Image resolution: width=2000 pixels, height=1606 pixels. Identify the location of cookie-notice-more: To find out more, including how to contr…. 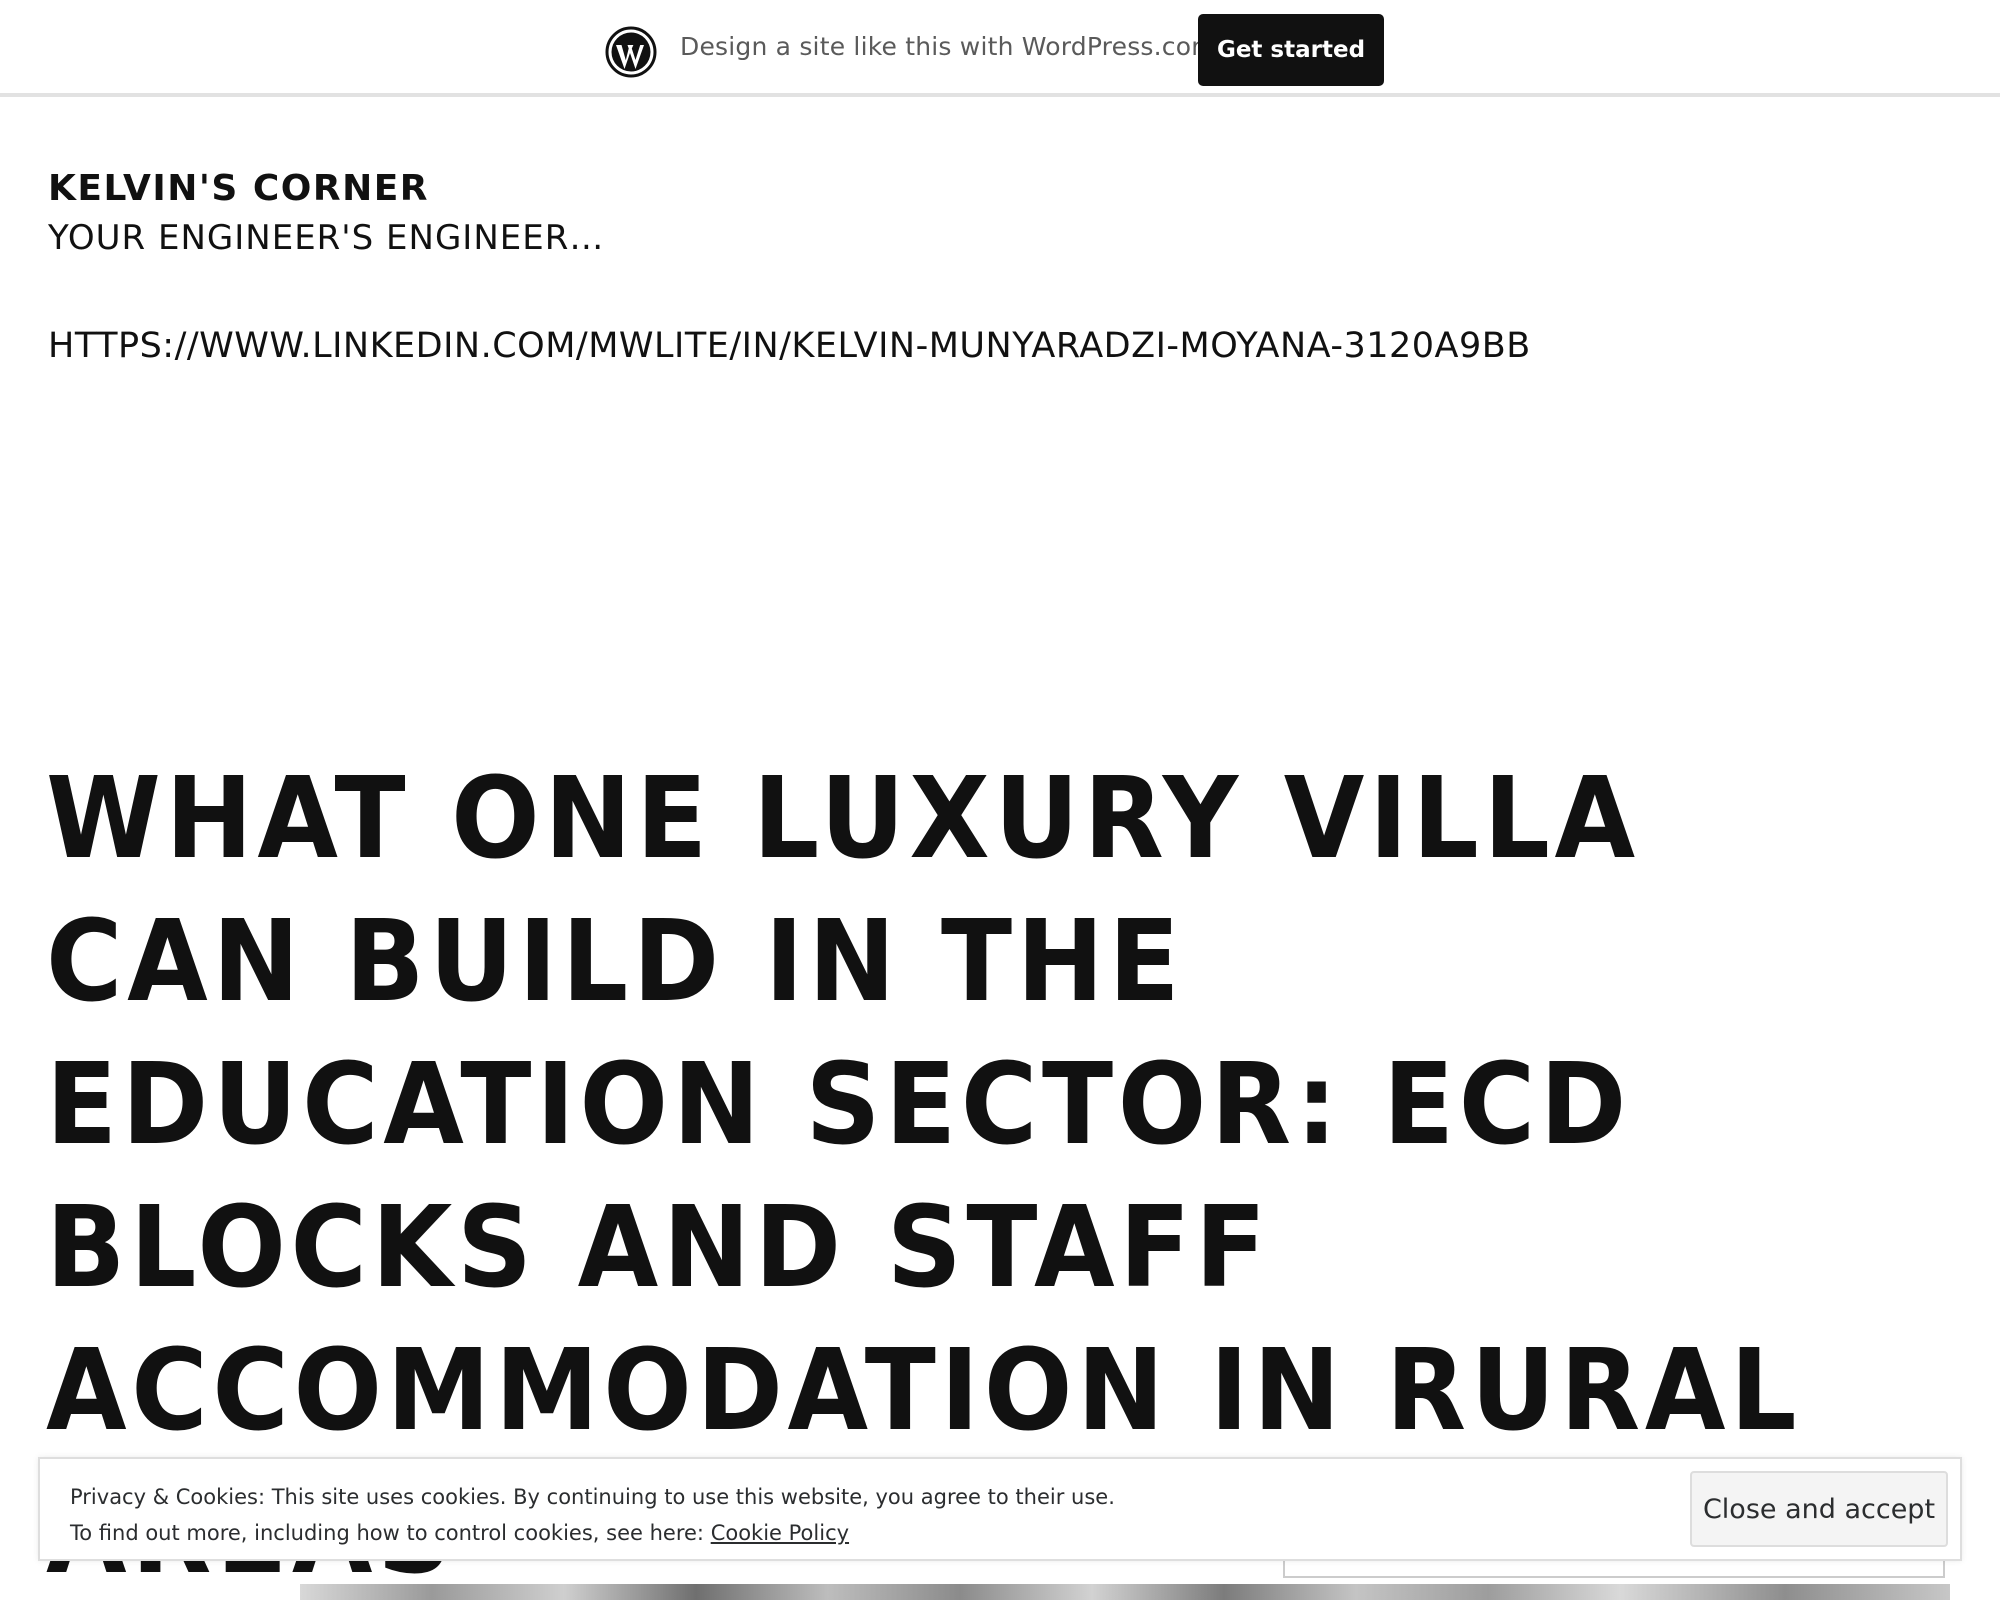
(459, 1533).